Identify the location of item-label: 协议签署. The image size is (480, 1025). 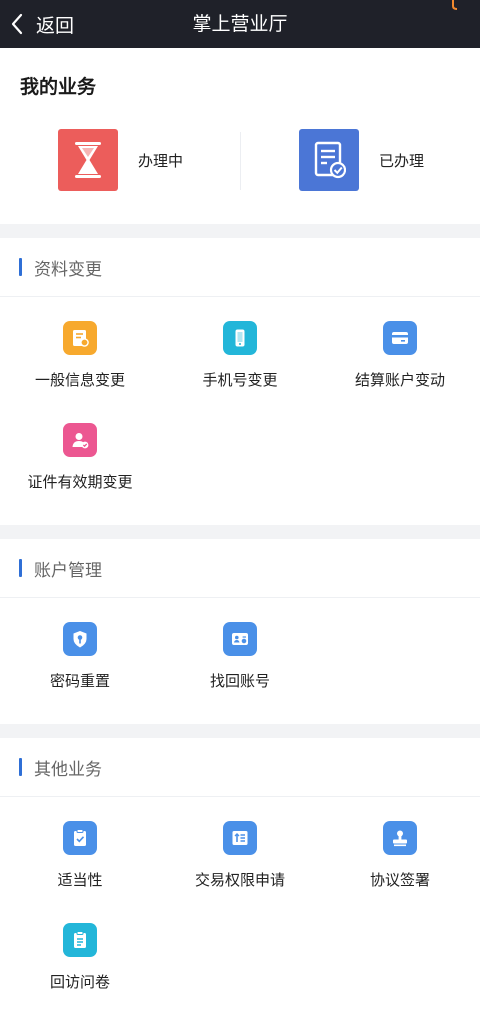
(399, 880).